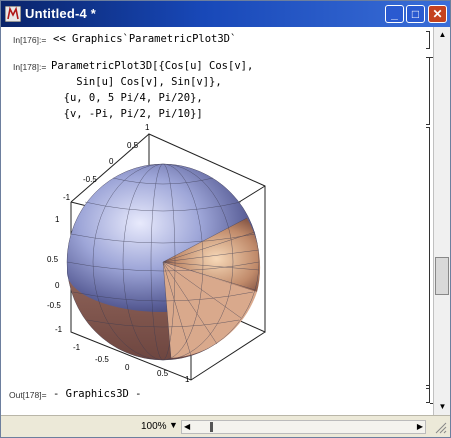 This screenshot has height=438, width=451. I want to click on maximize-button: □, so click(415, 14).